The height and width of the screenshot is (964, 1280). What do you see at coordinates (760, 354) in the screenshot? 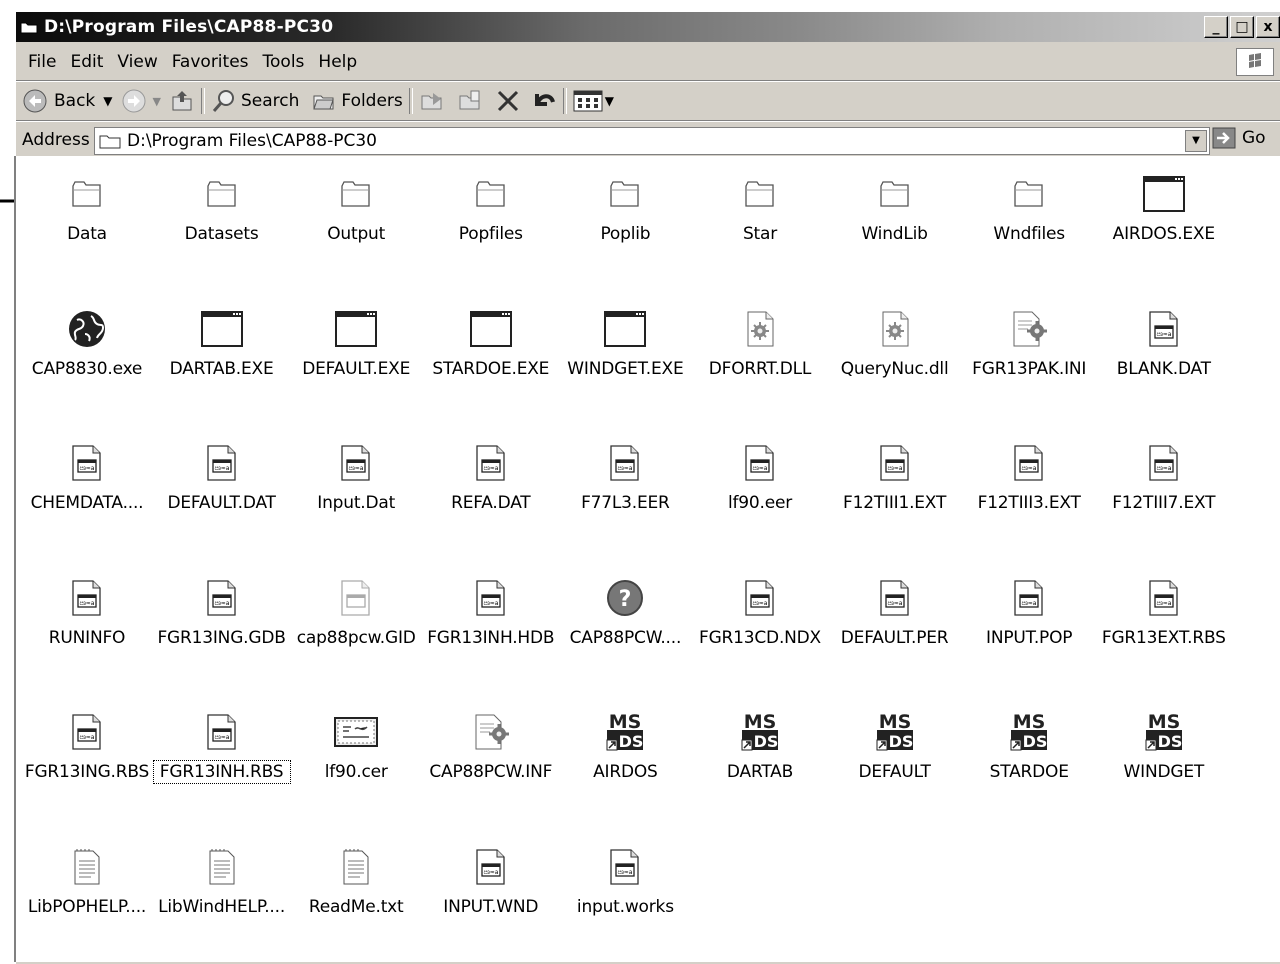
I see `file-item: DFORRT.DLL` at bounding box center [760, 354].